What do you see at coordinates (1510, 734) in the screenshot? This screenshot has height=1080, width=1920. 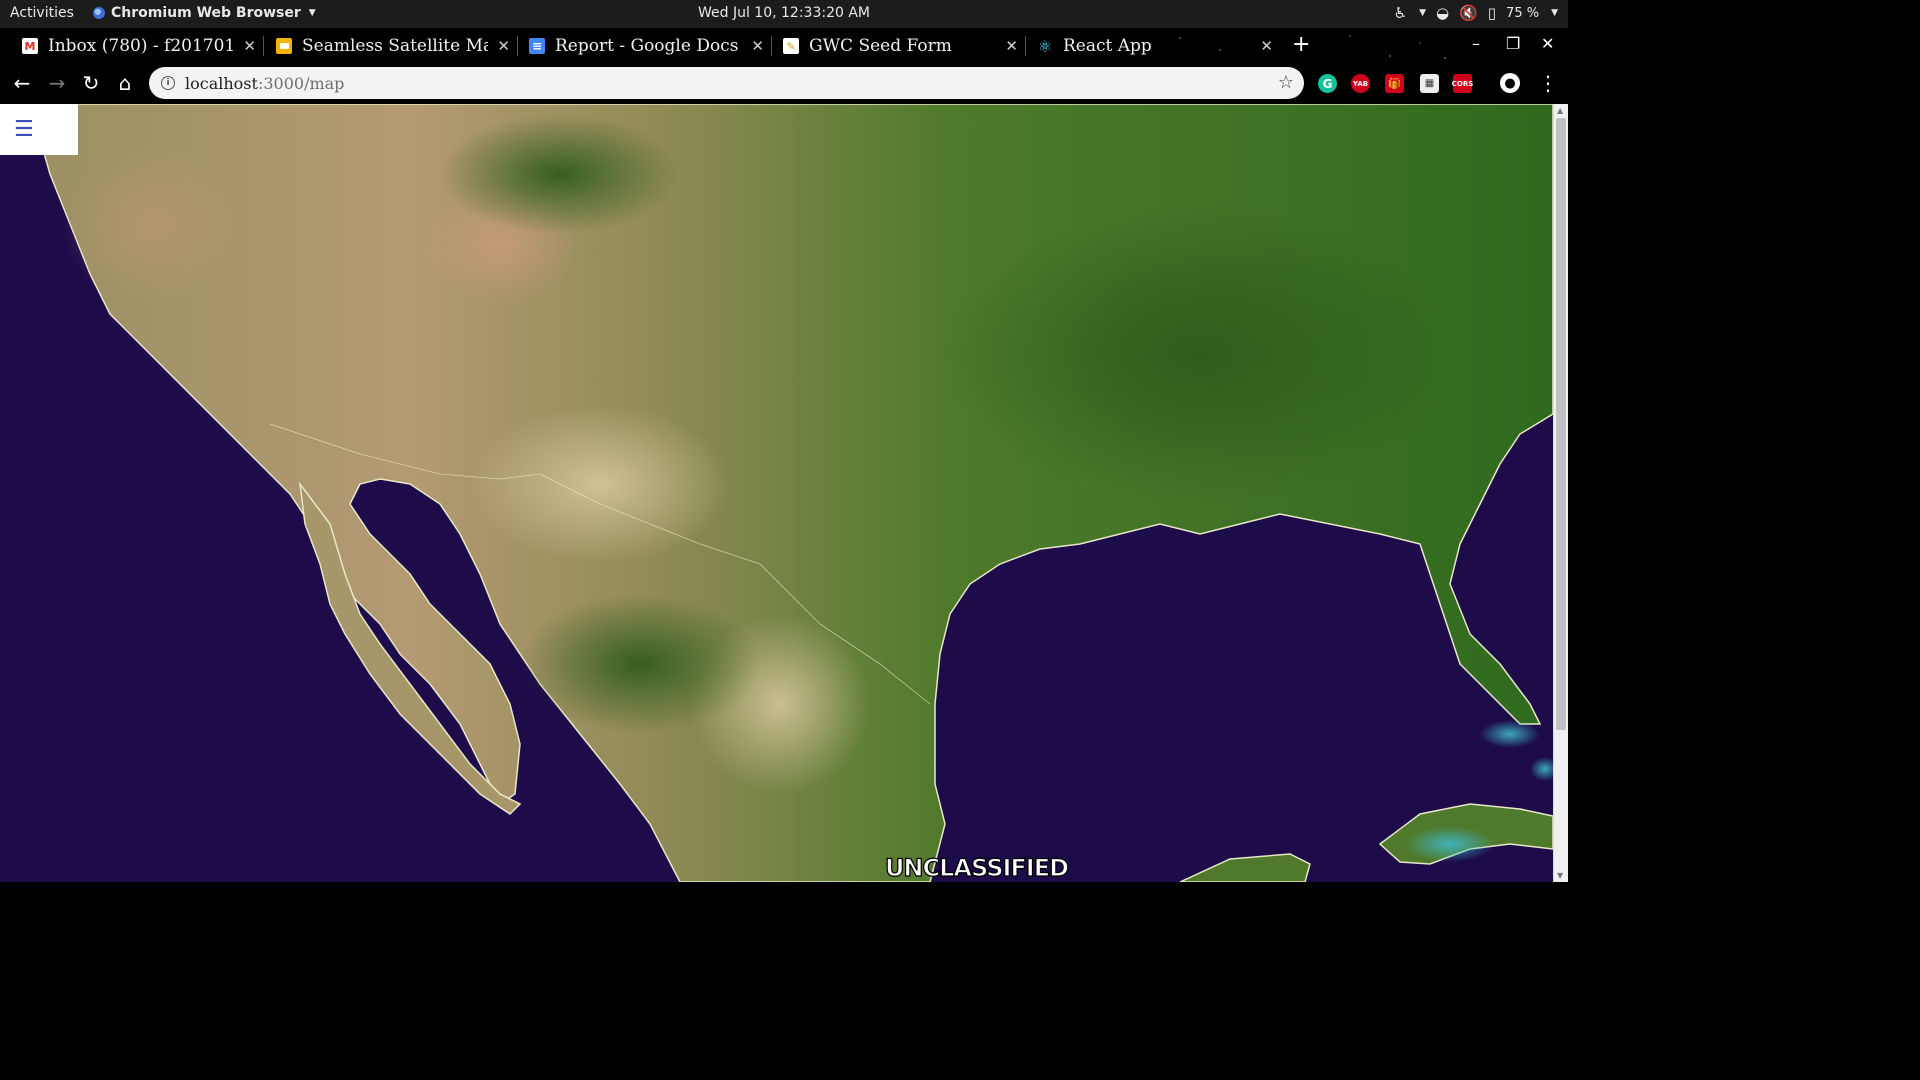 I see `florida-keys-shallows` at bounding box center [1510, 734].